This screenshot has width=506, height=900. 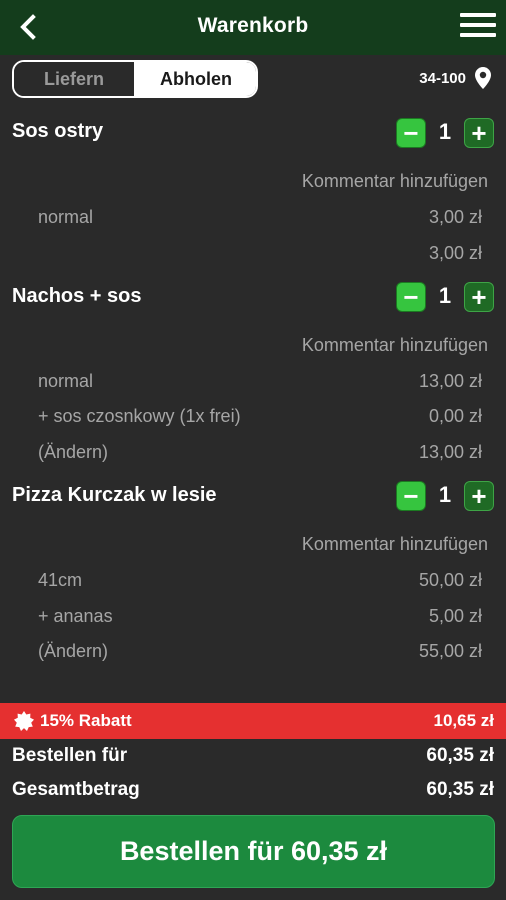 What do you see at coordinates (196, 79) in the screenshot?
I see `toggle-option-pickup: Abholen` at bounding box center [196, 79].